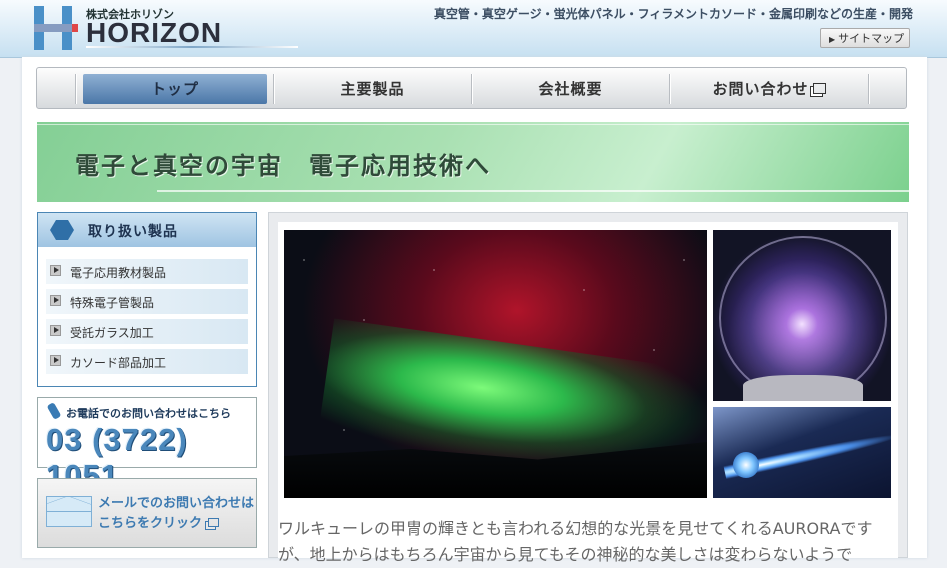 The width and height of the screenshot is (947, 568). What do you see at coordinates (118, 363) in the screenshot?
I see `product-label: カソード部品加工` at bounding box center [118, 363].